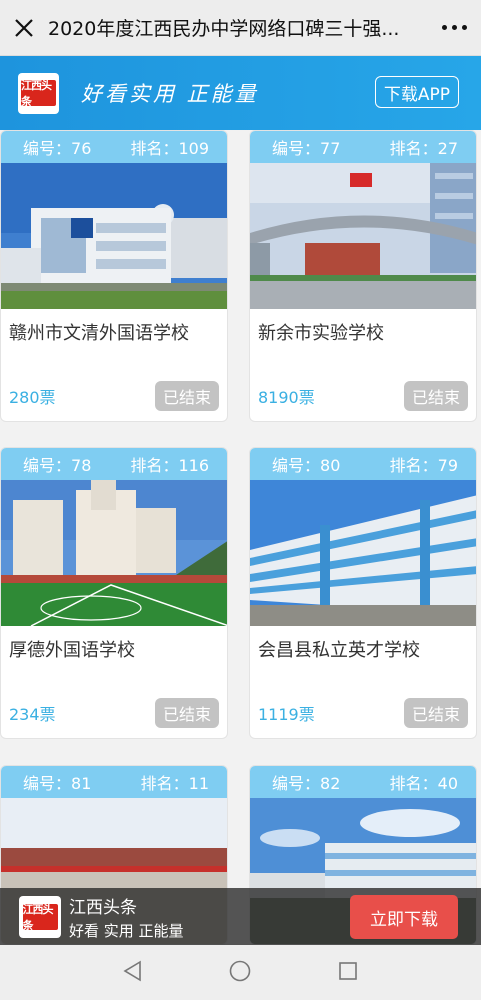 The width and height of the screenshot is (481, 1000). What do you see at coordinates (423, 148) in the screenshot?
I see `card-rank: 排名：27` at bounding box center [423, 148].